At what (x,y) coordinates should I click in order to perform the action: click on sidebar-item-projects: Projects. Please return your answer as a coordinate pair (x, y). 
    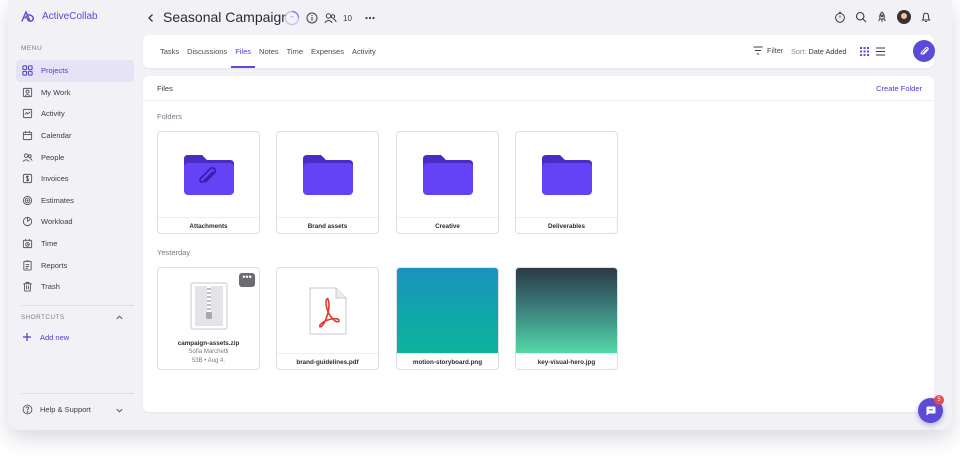
    Looking at the image, I should click on (75, 71).